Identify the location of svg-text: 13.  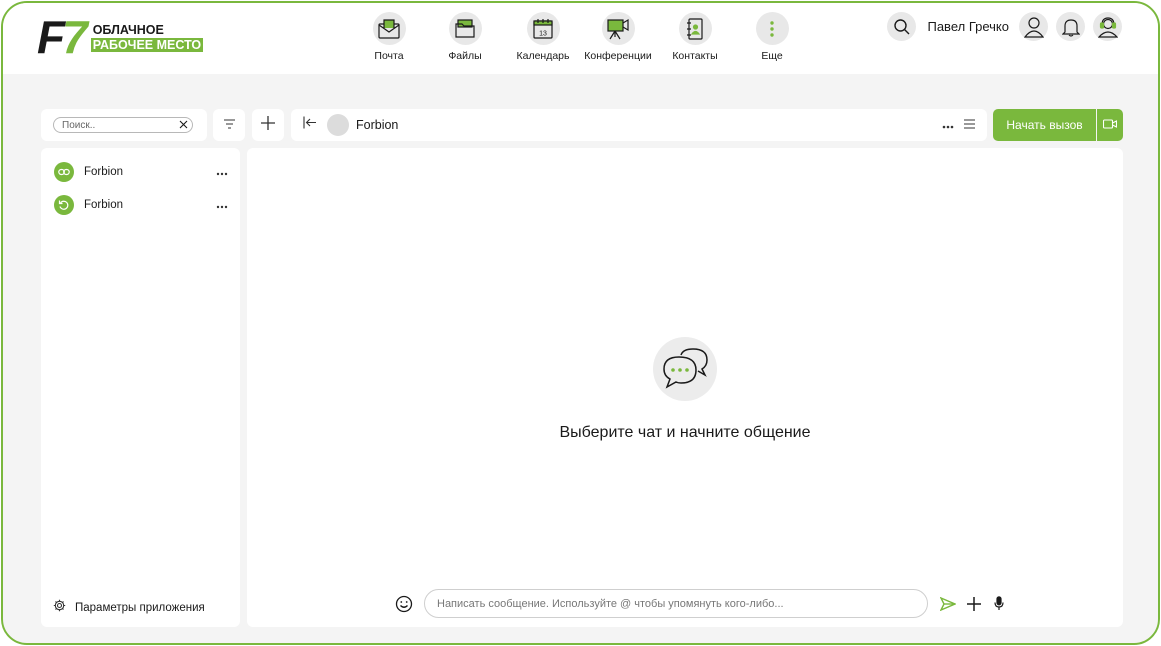
(543, 33).